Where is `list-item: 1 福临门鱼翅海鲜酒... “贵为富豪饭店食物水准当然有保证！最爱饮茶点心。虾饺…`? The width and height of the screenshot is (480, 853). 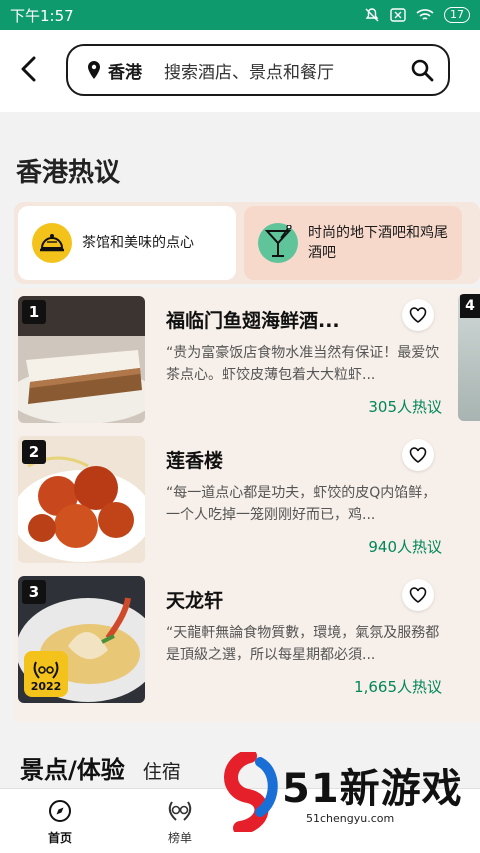
list-item: 1 福临门鱼翅海鲜酒... “贵为富豪饭店食物水准当然有保证！最爱饮茶点心。虾饺… is located at coordinates (236, 357).